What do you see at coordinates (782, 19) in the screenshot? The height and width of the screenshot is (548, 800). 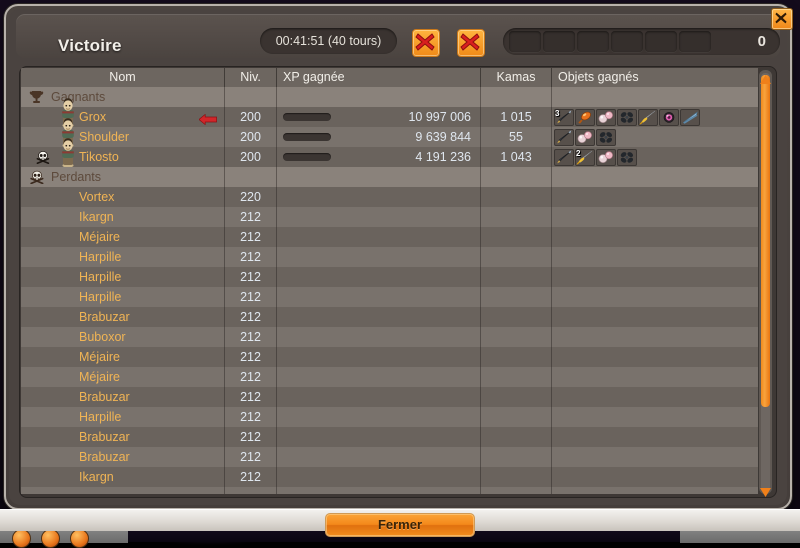 I see `close-icon` at bounding box center [782, 19].